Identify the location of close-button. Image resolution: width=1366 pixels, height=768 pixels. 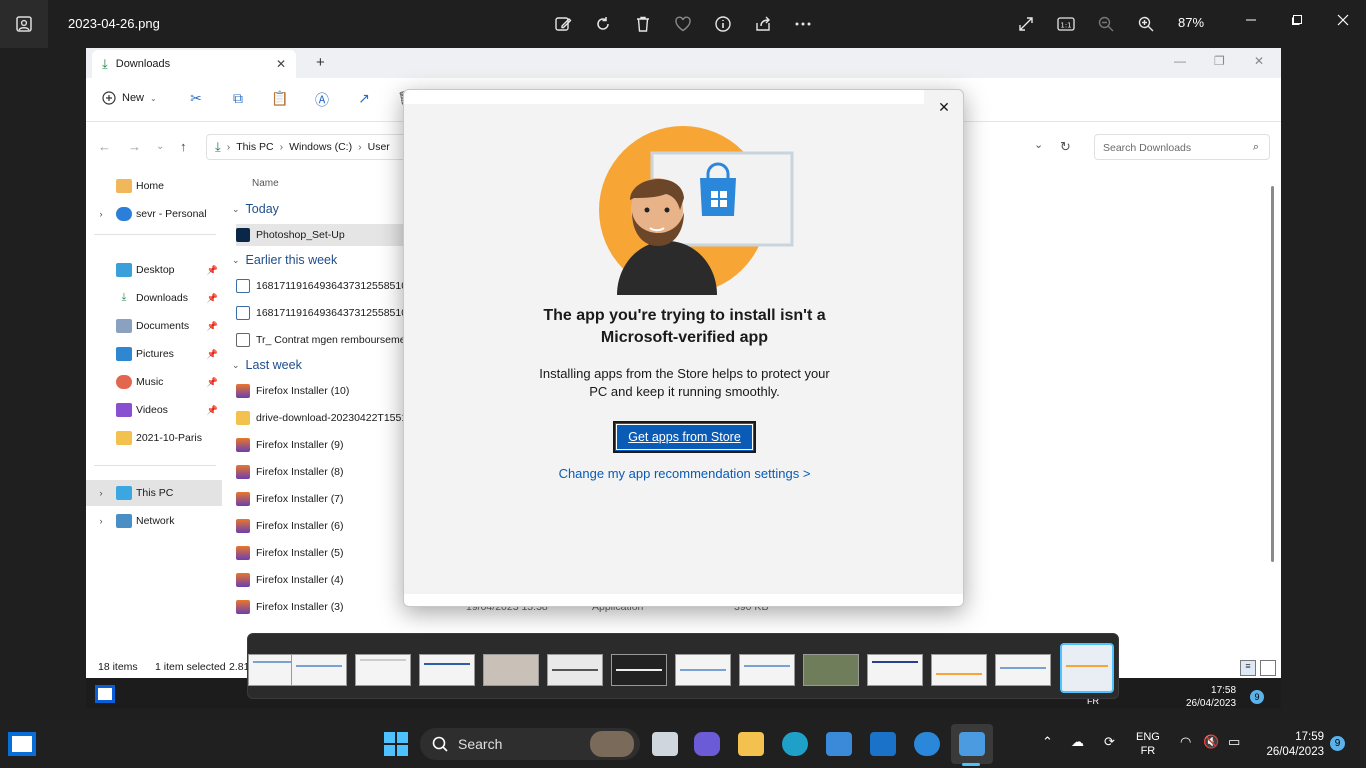
(1343, 20).